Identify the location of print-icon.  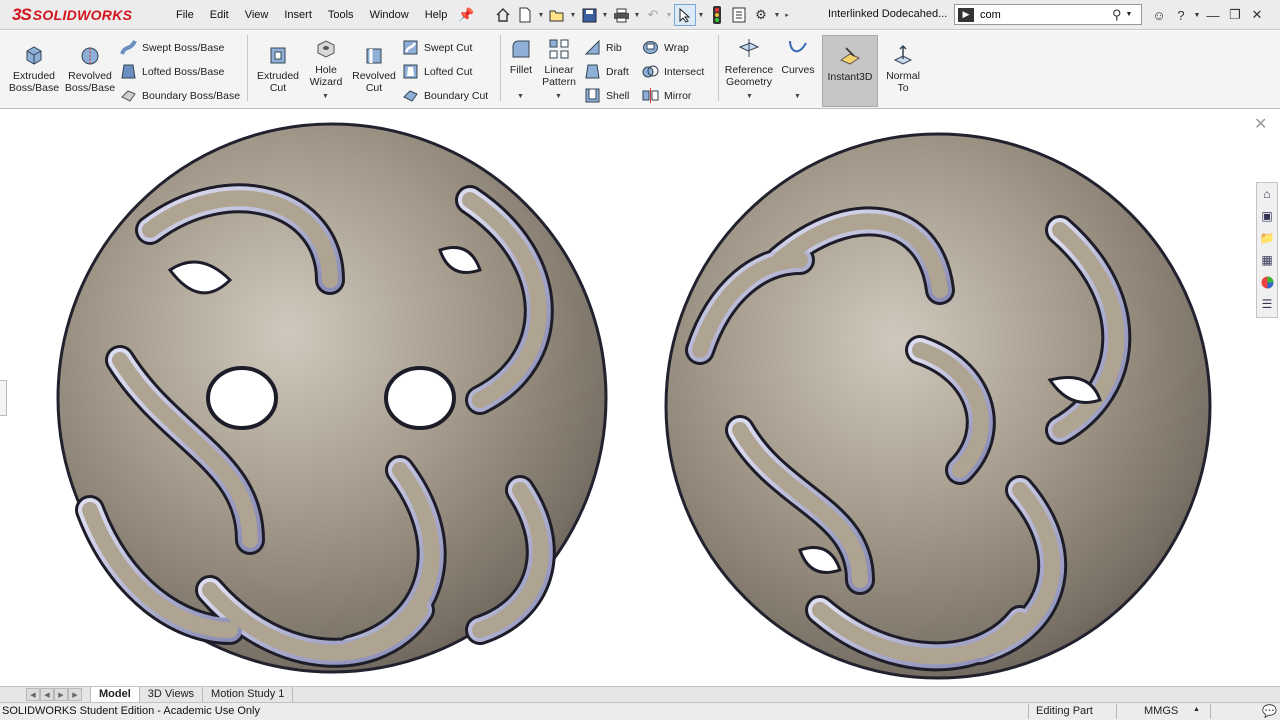
(621, 15).